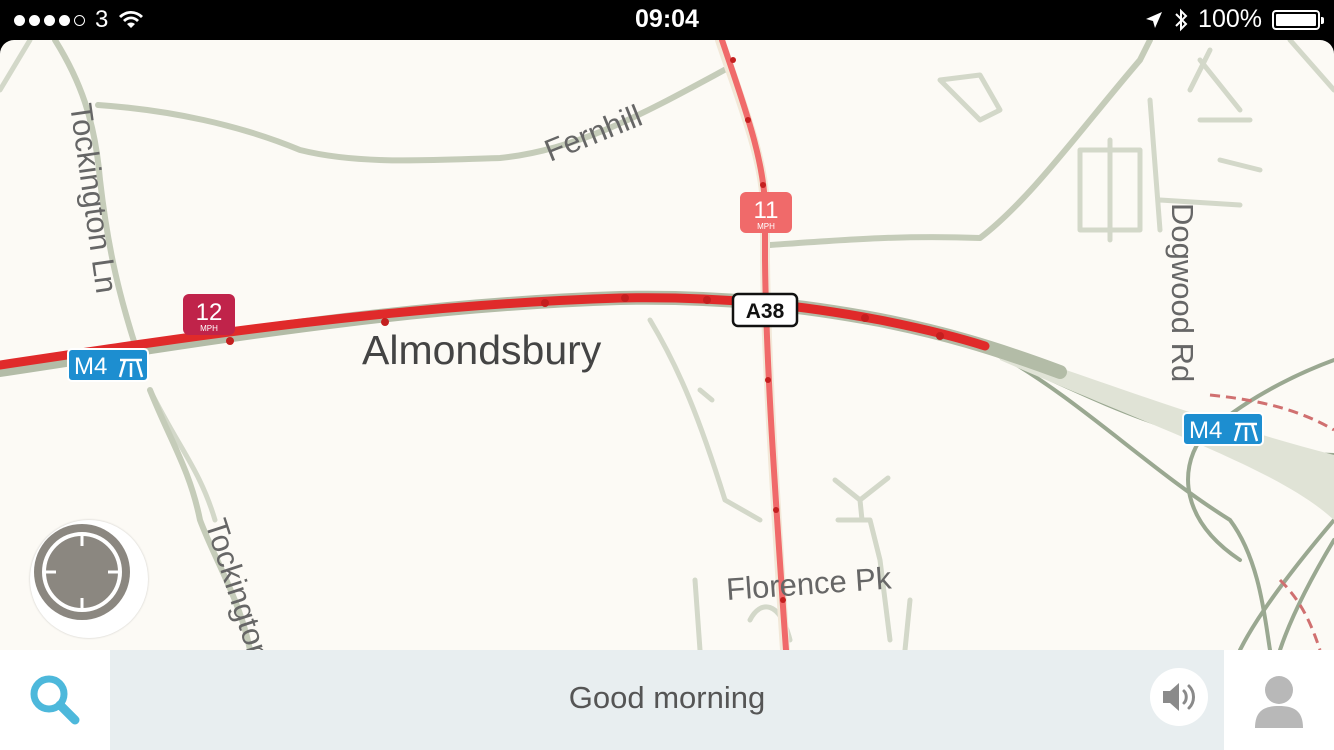 This screenshot has width=1334, height=750. Describe the element at coordinates (1298, 19) in the screenshot. I see `battery-icon` at that location.